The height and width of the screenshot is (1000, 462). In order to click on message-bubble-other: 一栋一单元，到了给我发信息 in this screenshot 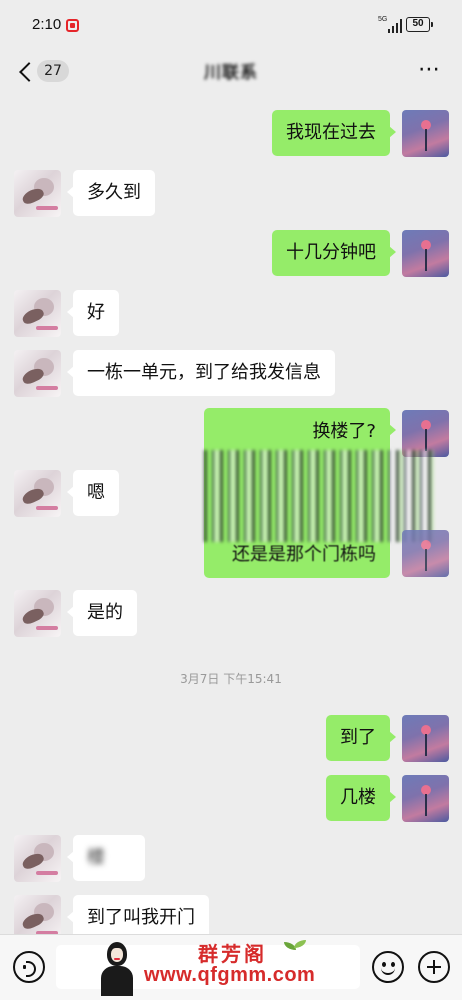, I will do `click(201, 373)`.